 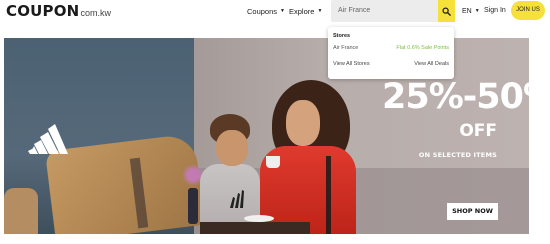 What do you see at coordinates (431, 64) in the screenshot?
I see `view-all-deals-link: View All Deals` at bounding box center [431, 64].